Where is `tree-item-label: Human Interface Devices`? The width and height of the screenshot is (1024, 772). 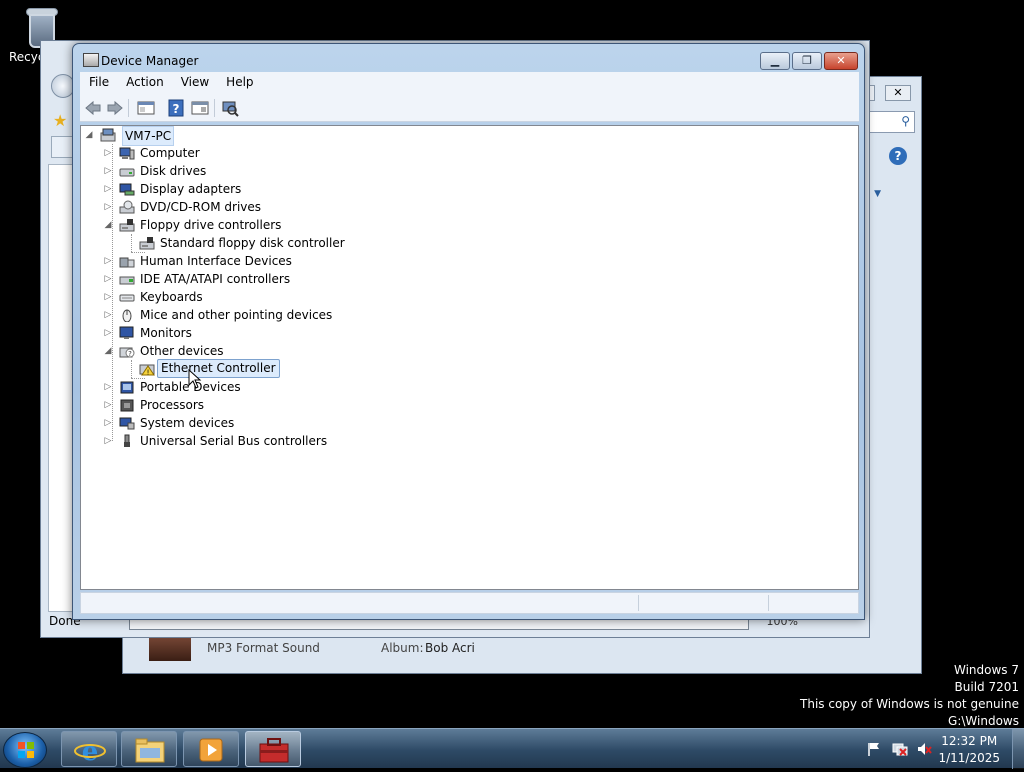
tree-item-label: Human Interface Devices is located at coordinates (216, 261).